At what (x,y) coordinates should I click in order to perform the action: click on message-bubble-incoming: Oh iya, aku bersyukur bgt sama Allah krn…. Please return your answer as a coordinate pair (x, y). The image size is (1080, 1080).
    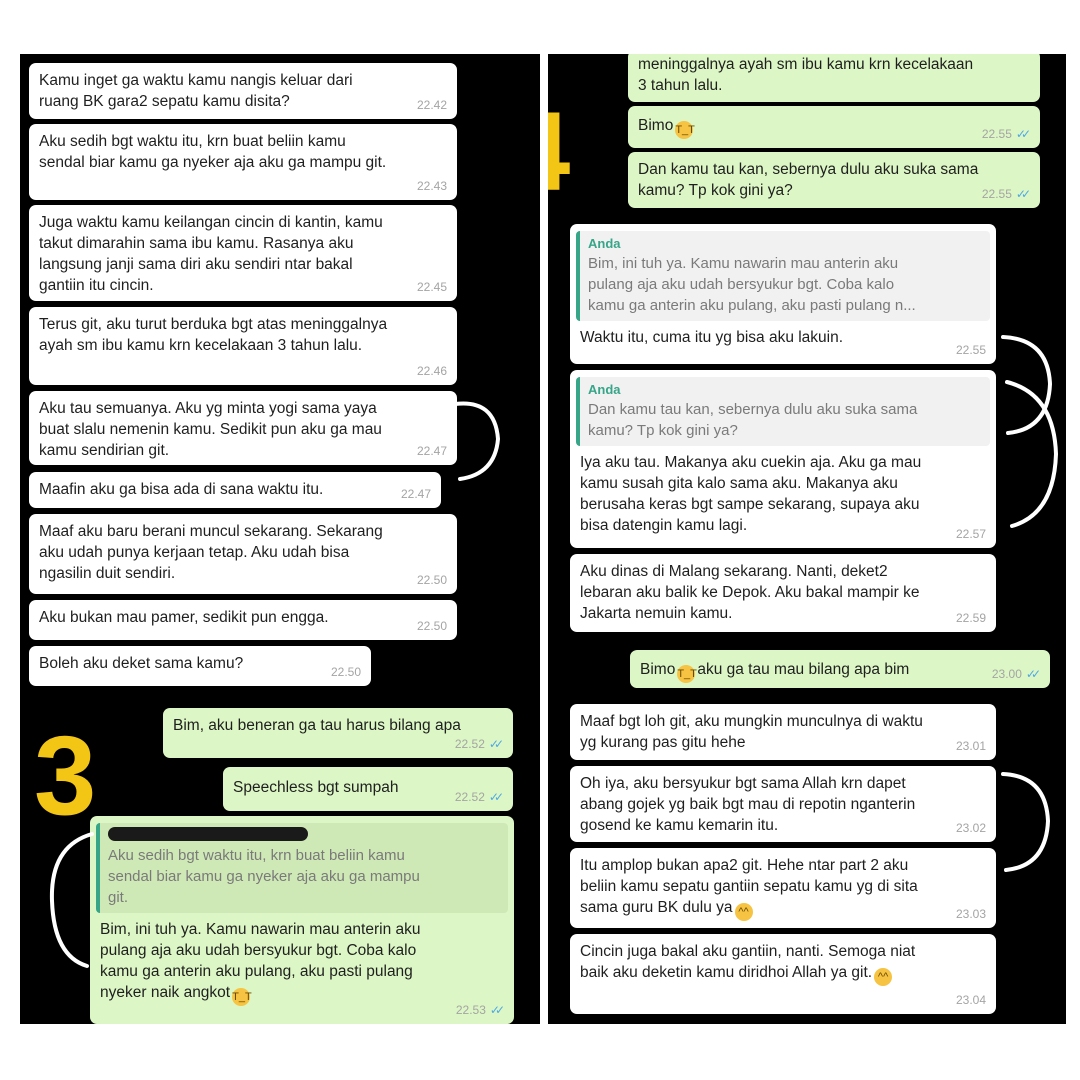
    Looking at the image, I should click on (783, 804).